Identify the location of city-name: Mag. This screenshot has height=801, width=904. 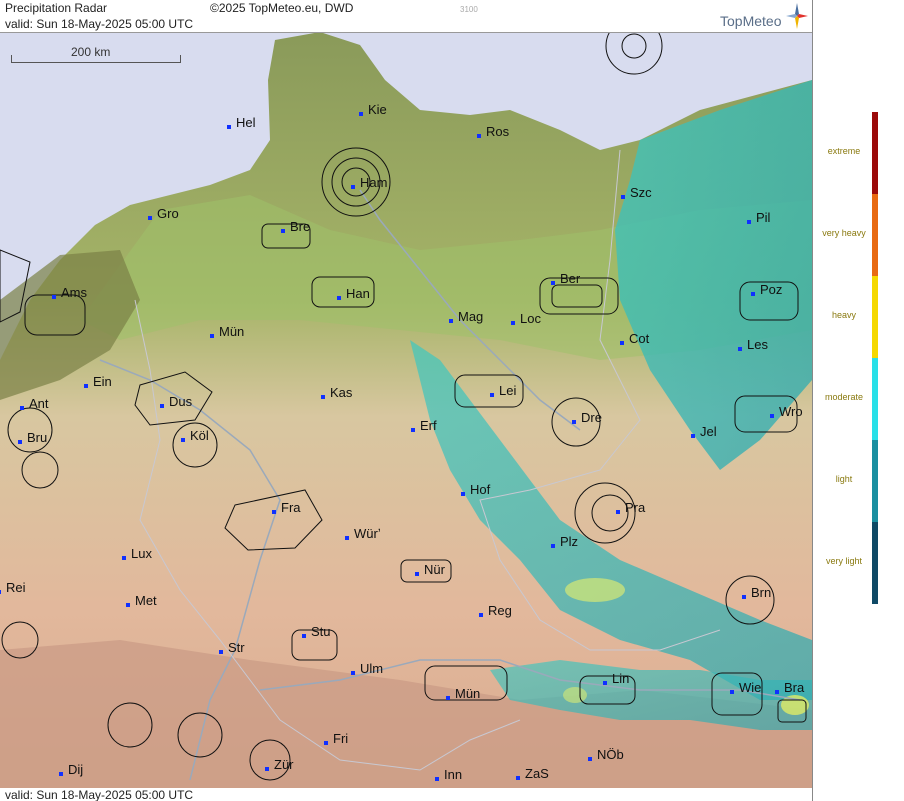
(471, 316).